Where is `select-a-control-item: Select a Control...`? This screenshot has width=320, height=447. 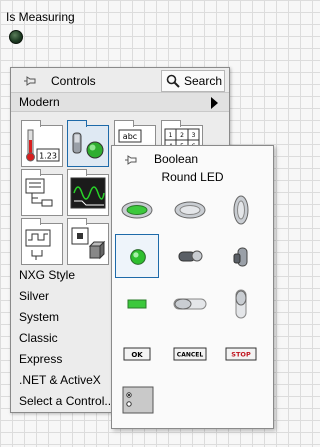
select-a-control-item: Select a Control... is located at coordinates (66, 401).